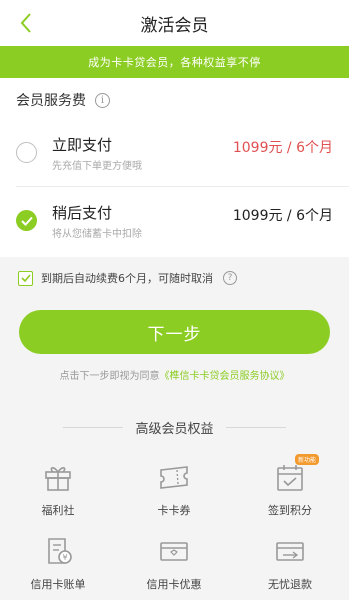 The height and width of the screenshot is (600, 349). What do you see at coordinates (58, 567) in the screenshot?
I see `benefit-bill: ¥ 信用卡账单` at bounding box center [58, 567].